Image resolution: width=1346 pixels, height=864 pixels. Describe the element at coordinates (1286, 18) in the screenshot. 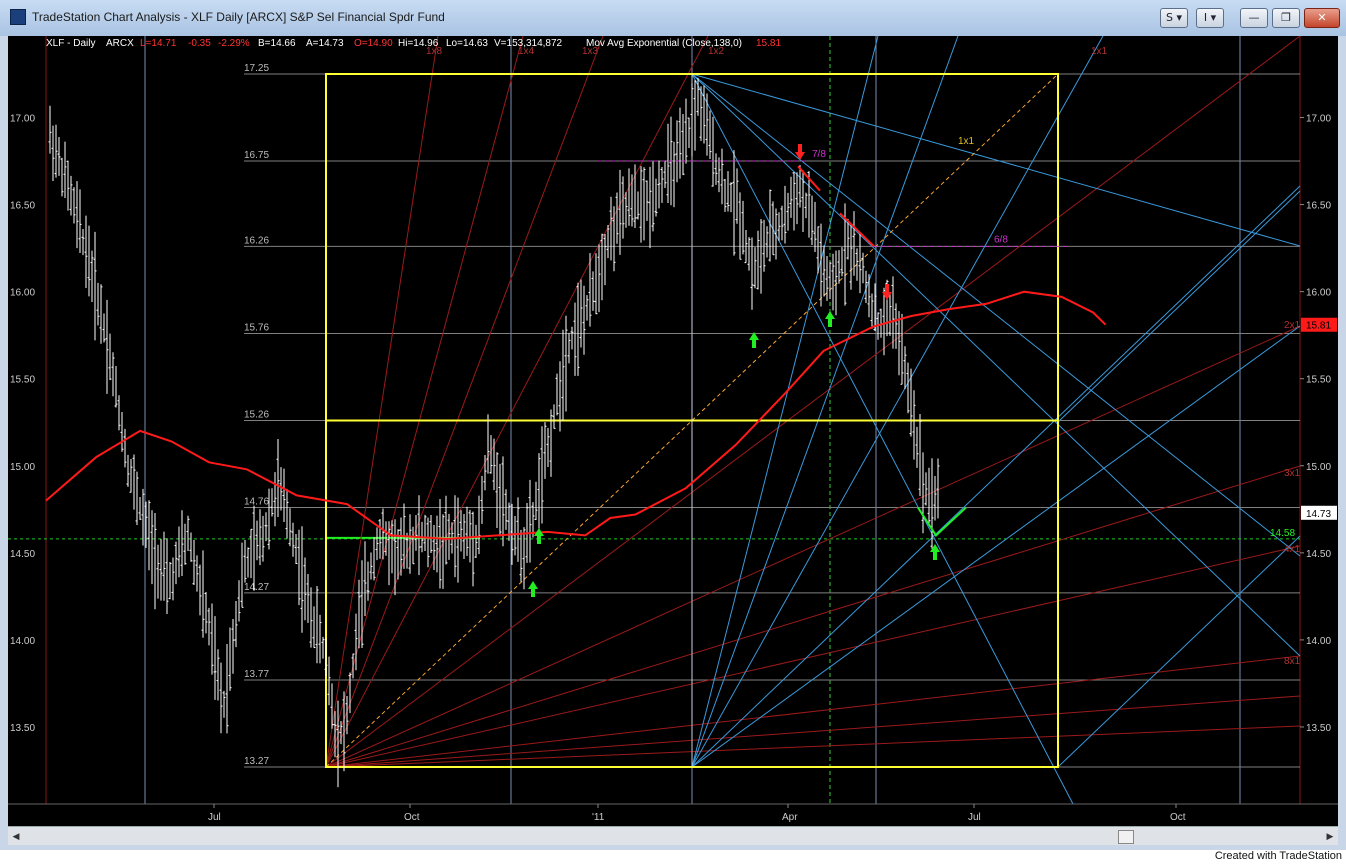

I see `restore-button: ❐` at that location.